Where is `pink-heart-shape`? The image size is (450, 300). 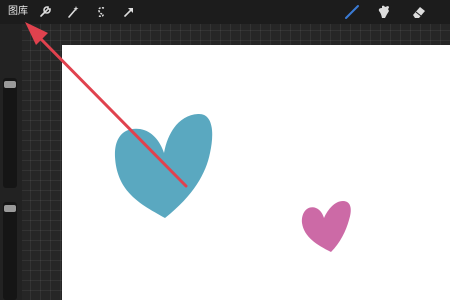
pink-heart-shape is located at coordinates (326, 226).